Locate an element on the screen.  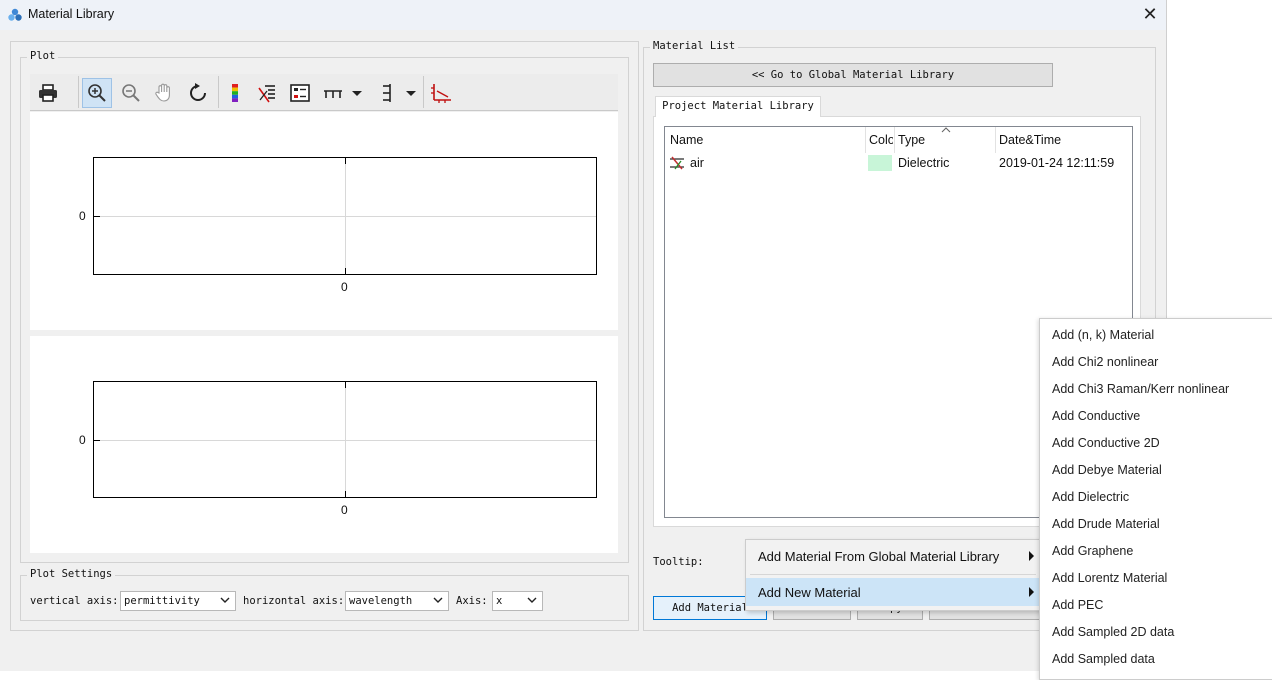
zoom-in-icon is located at coordinates (97, 93).